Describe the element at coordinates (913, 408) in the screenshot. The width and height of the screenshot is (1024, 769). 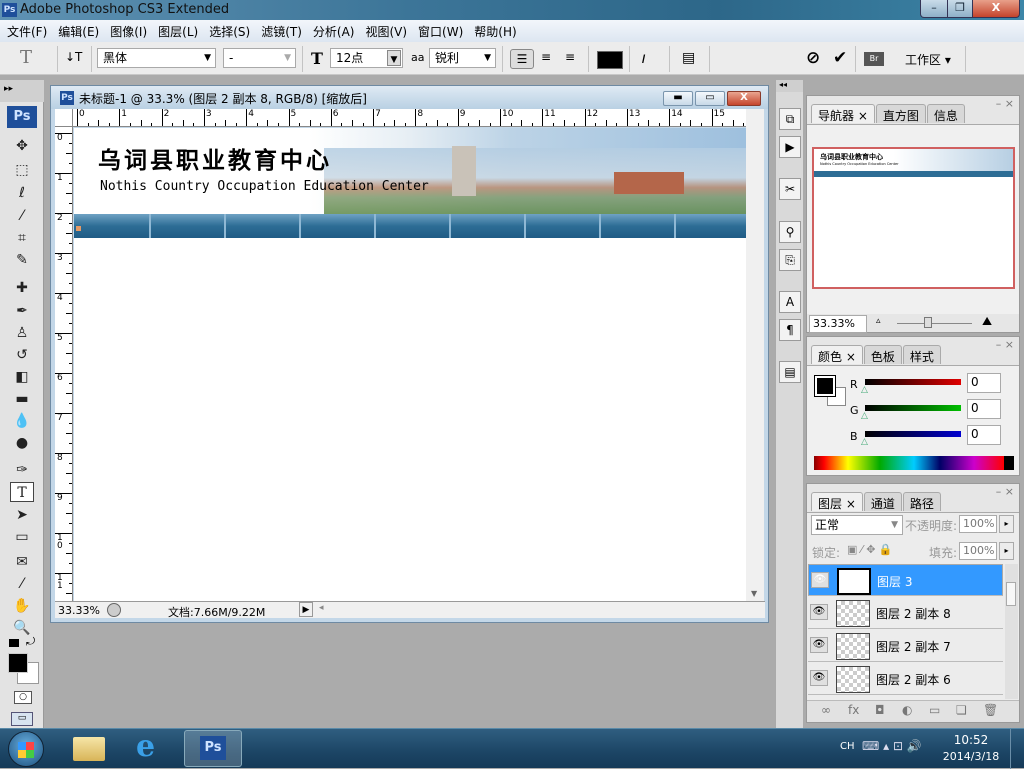
I see `channel-slider-g` at that location.